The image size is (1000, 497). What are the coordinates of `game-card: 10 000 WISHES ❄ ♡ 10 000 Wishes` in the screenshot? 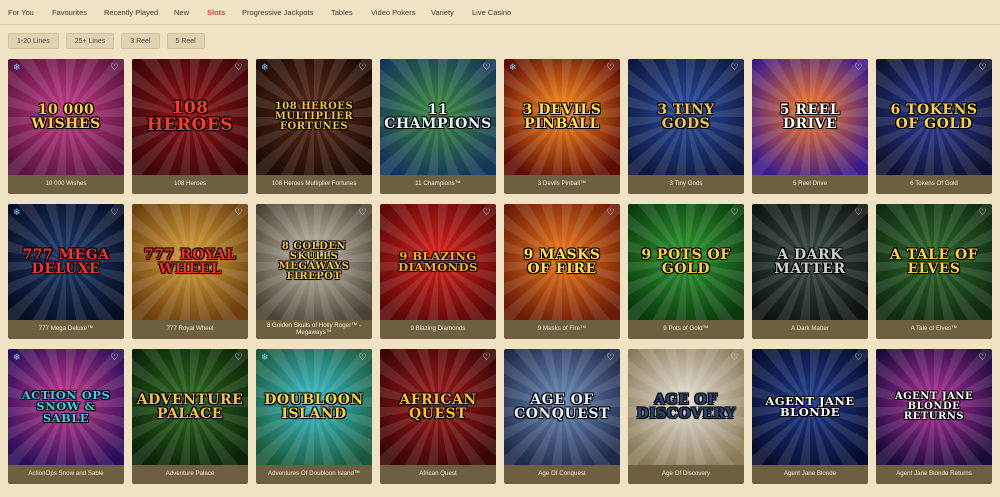 It's located at (66, 126).